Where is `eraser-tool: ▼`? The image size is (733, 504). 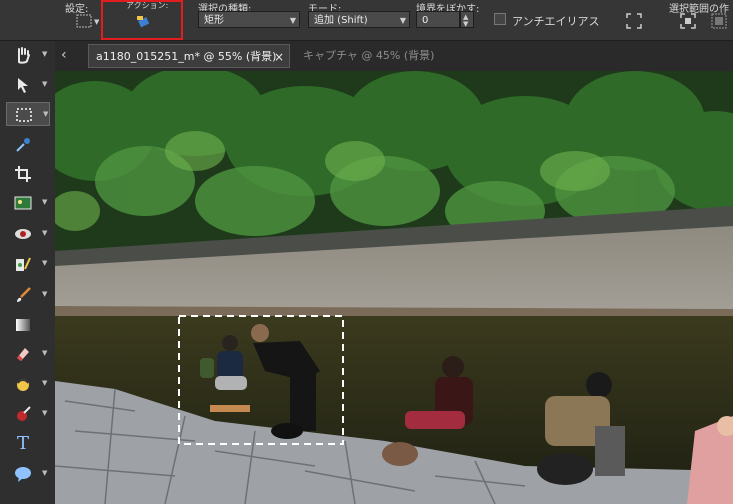 eraser-tool: ▼ is located at coordinates (28, 354).